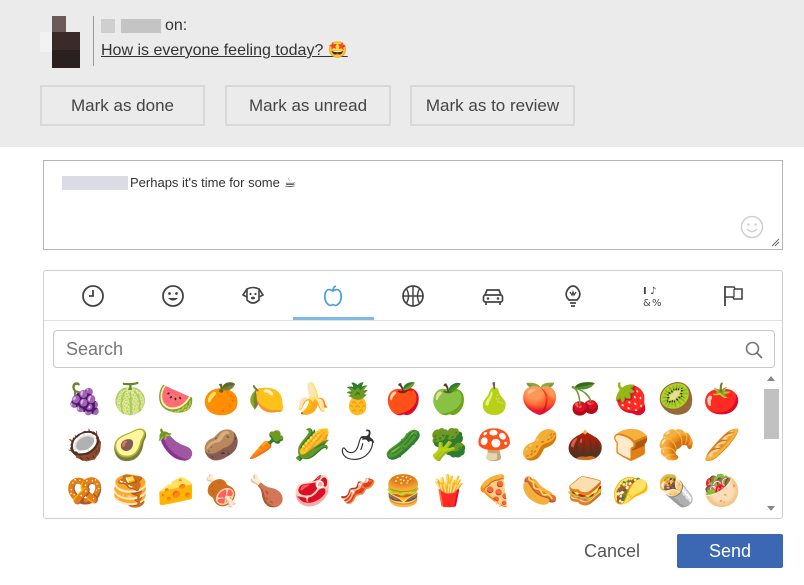  What do you see at coordinates (492, 105) in the screenshot?
I see `mark-as-to-review-button: Mark as to review` at bounding box center [492, 105].